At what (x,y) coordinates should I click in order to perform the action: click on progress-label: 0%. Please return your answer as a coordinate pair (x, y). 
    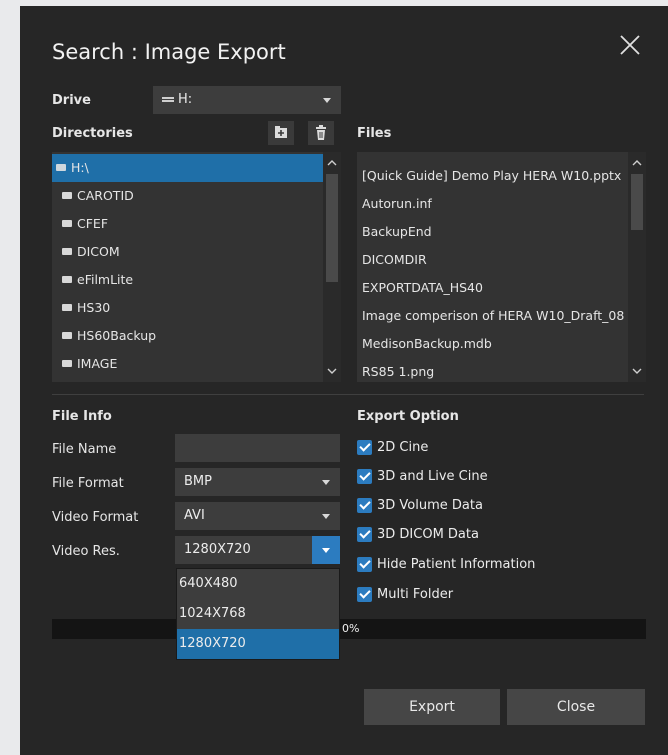
    Looking at the image, I should click on (351, 628).